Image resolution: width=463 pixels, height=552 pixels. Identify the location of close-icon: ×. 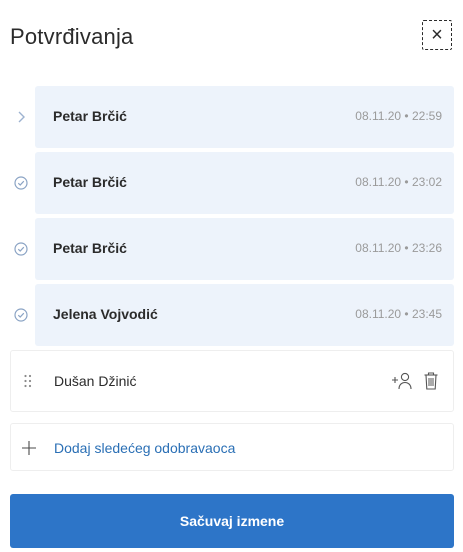
(437, 34).